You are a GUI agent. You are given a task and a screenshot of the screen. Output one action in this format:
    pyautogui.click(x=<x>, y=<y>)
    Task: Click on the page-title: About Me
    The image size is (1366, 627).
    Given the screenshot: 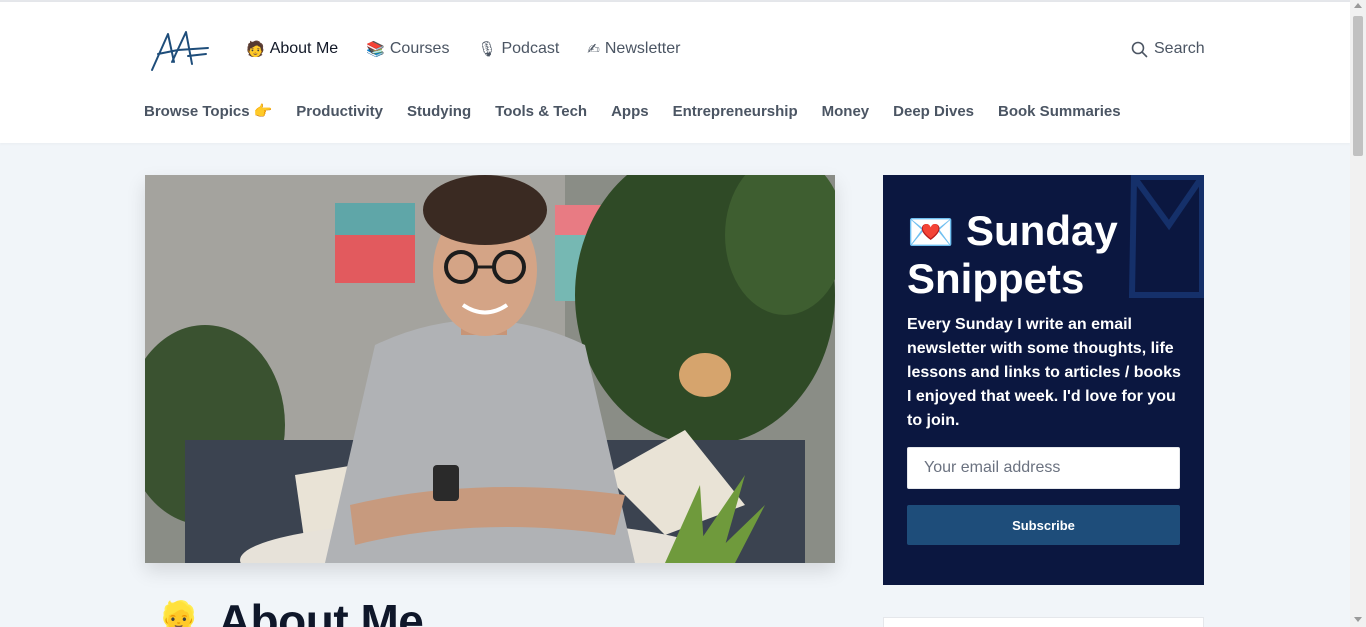 What is the action you would take?
    pyautogui.click(x=320, y=611)
    